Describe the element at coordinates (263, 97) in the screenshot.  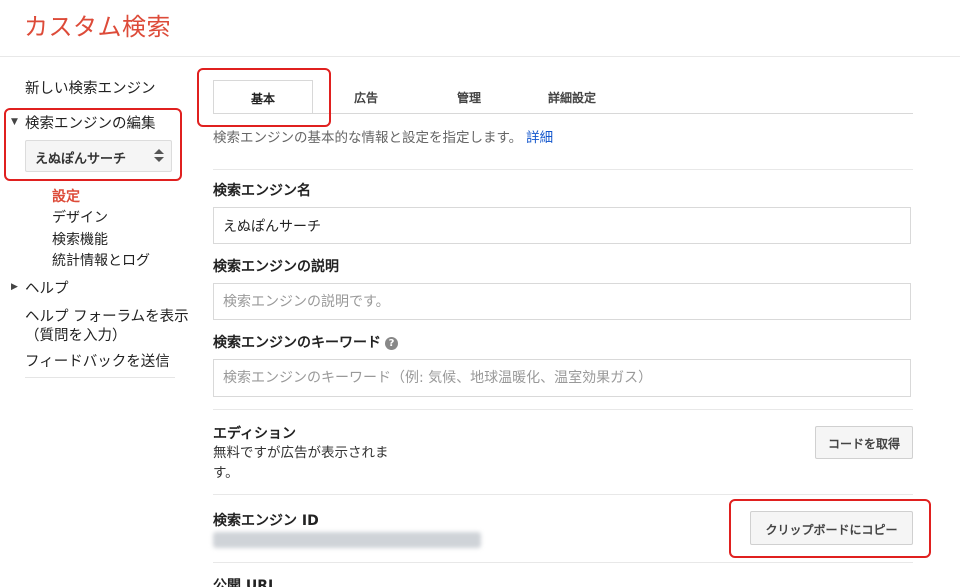
I see `tab-basic: 基本` at that location.